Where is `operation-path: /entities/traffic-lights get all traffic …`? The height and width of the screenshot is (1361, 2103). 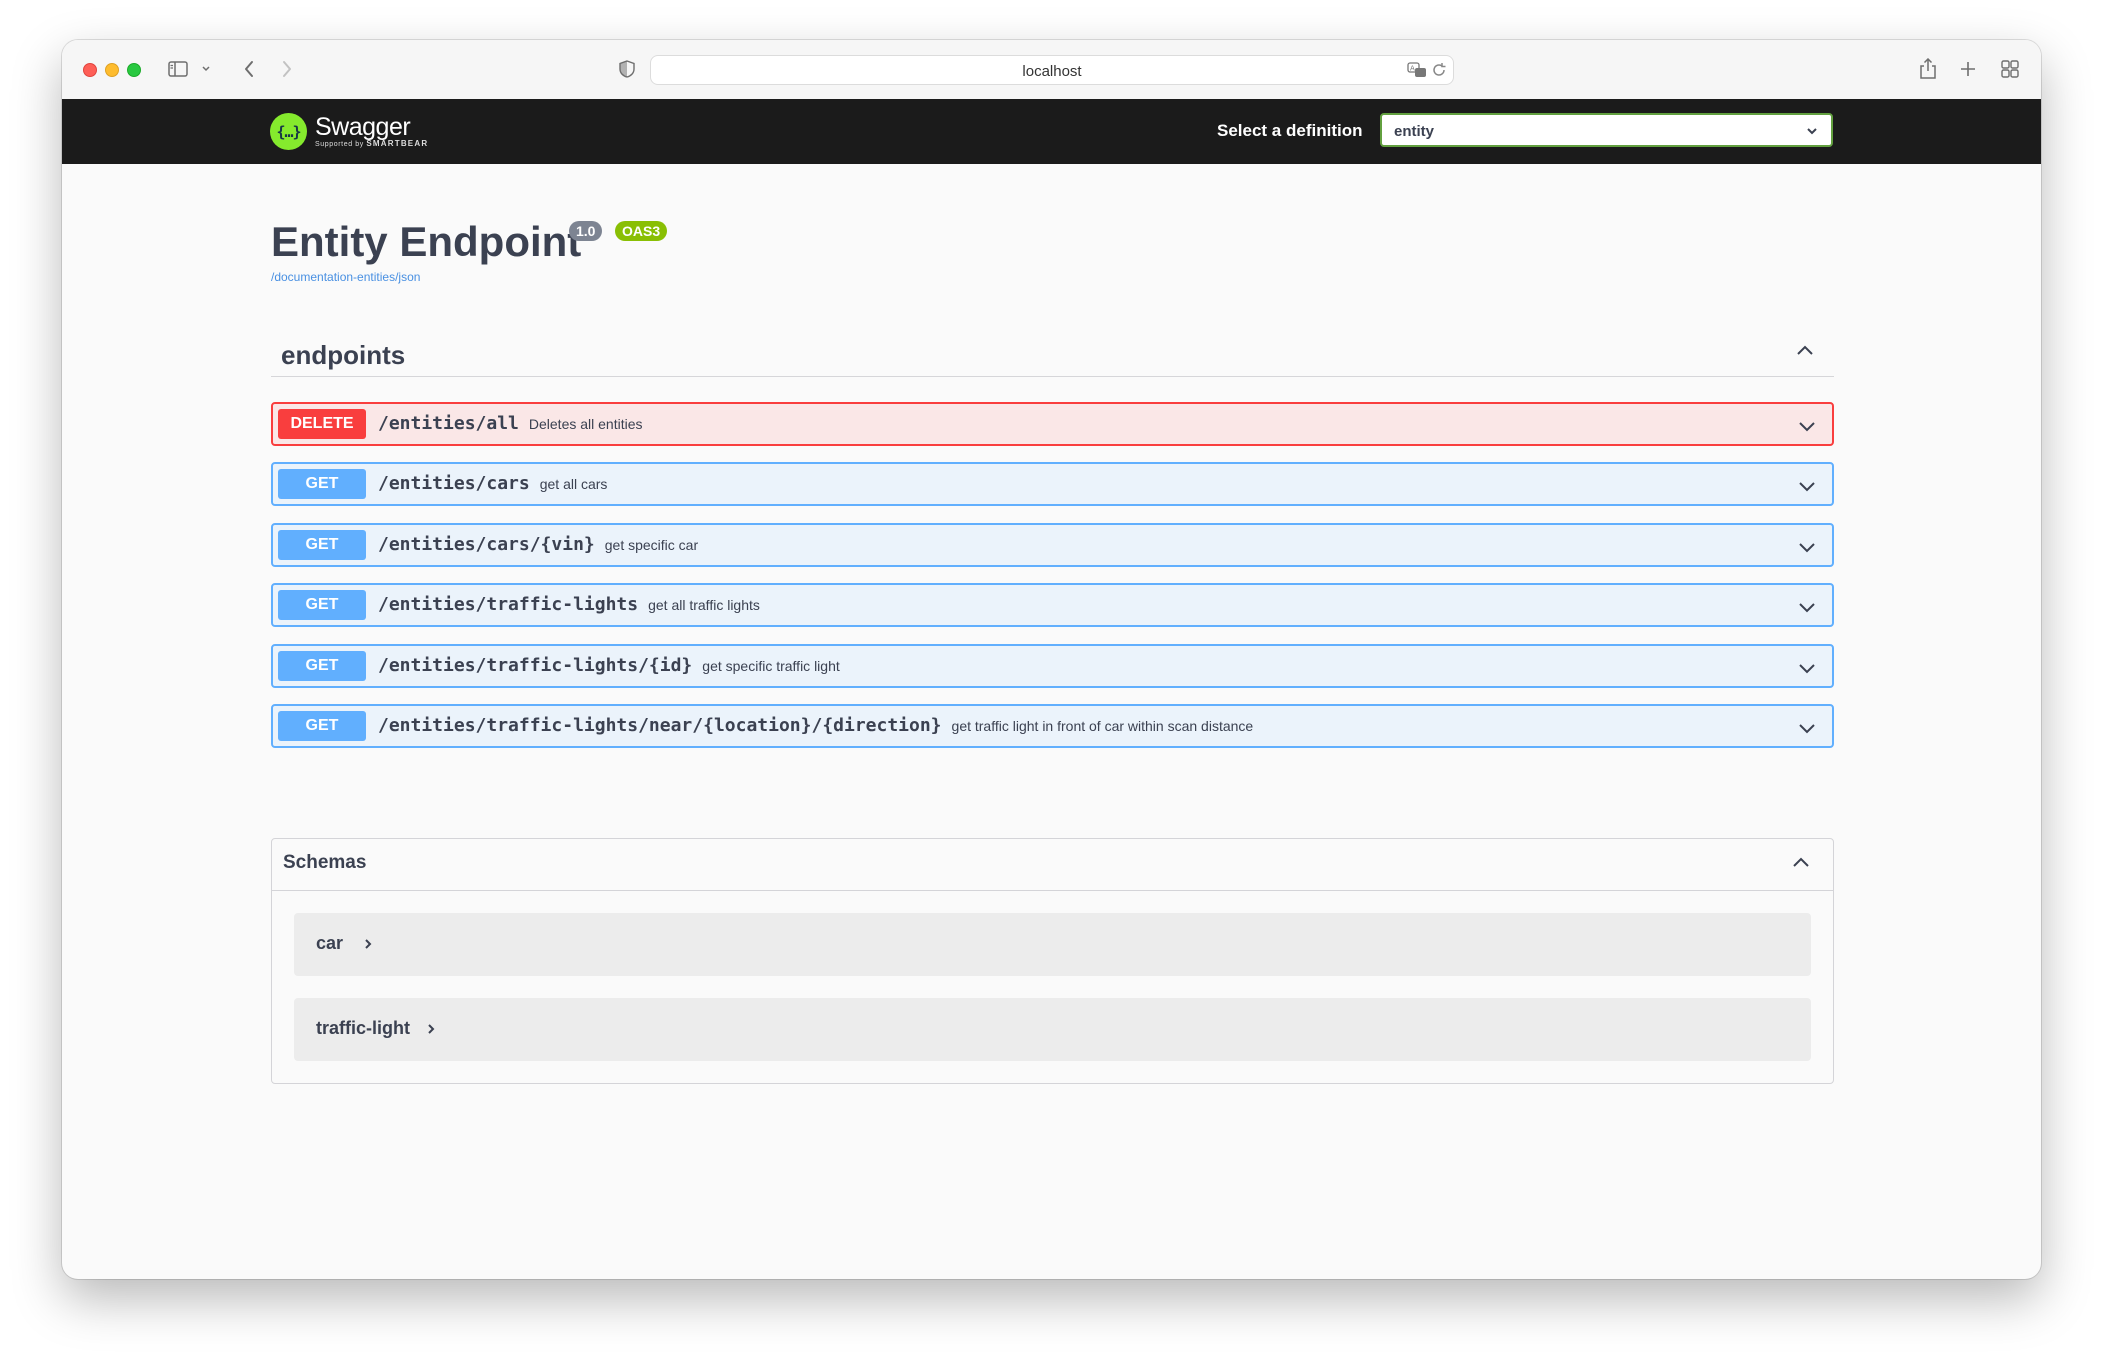 operation-path: /entities/traffic-lights get all traffic … is located at coordinates (569, 604).